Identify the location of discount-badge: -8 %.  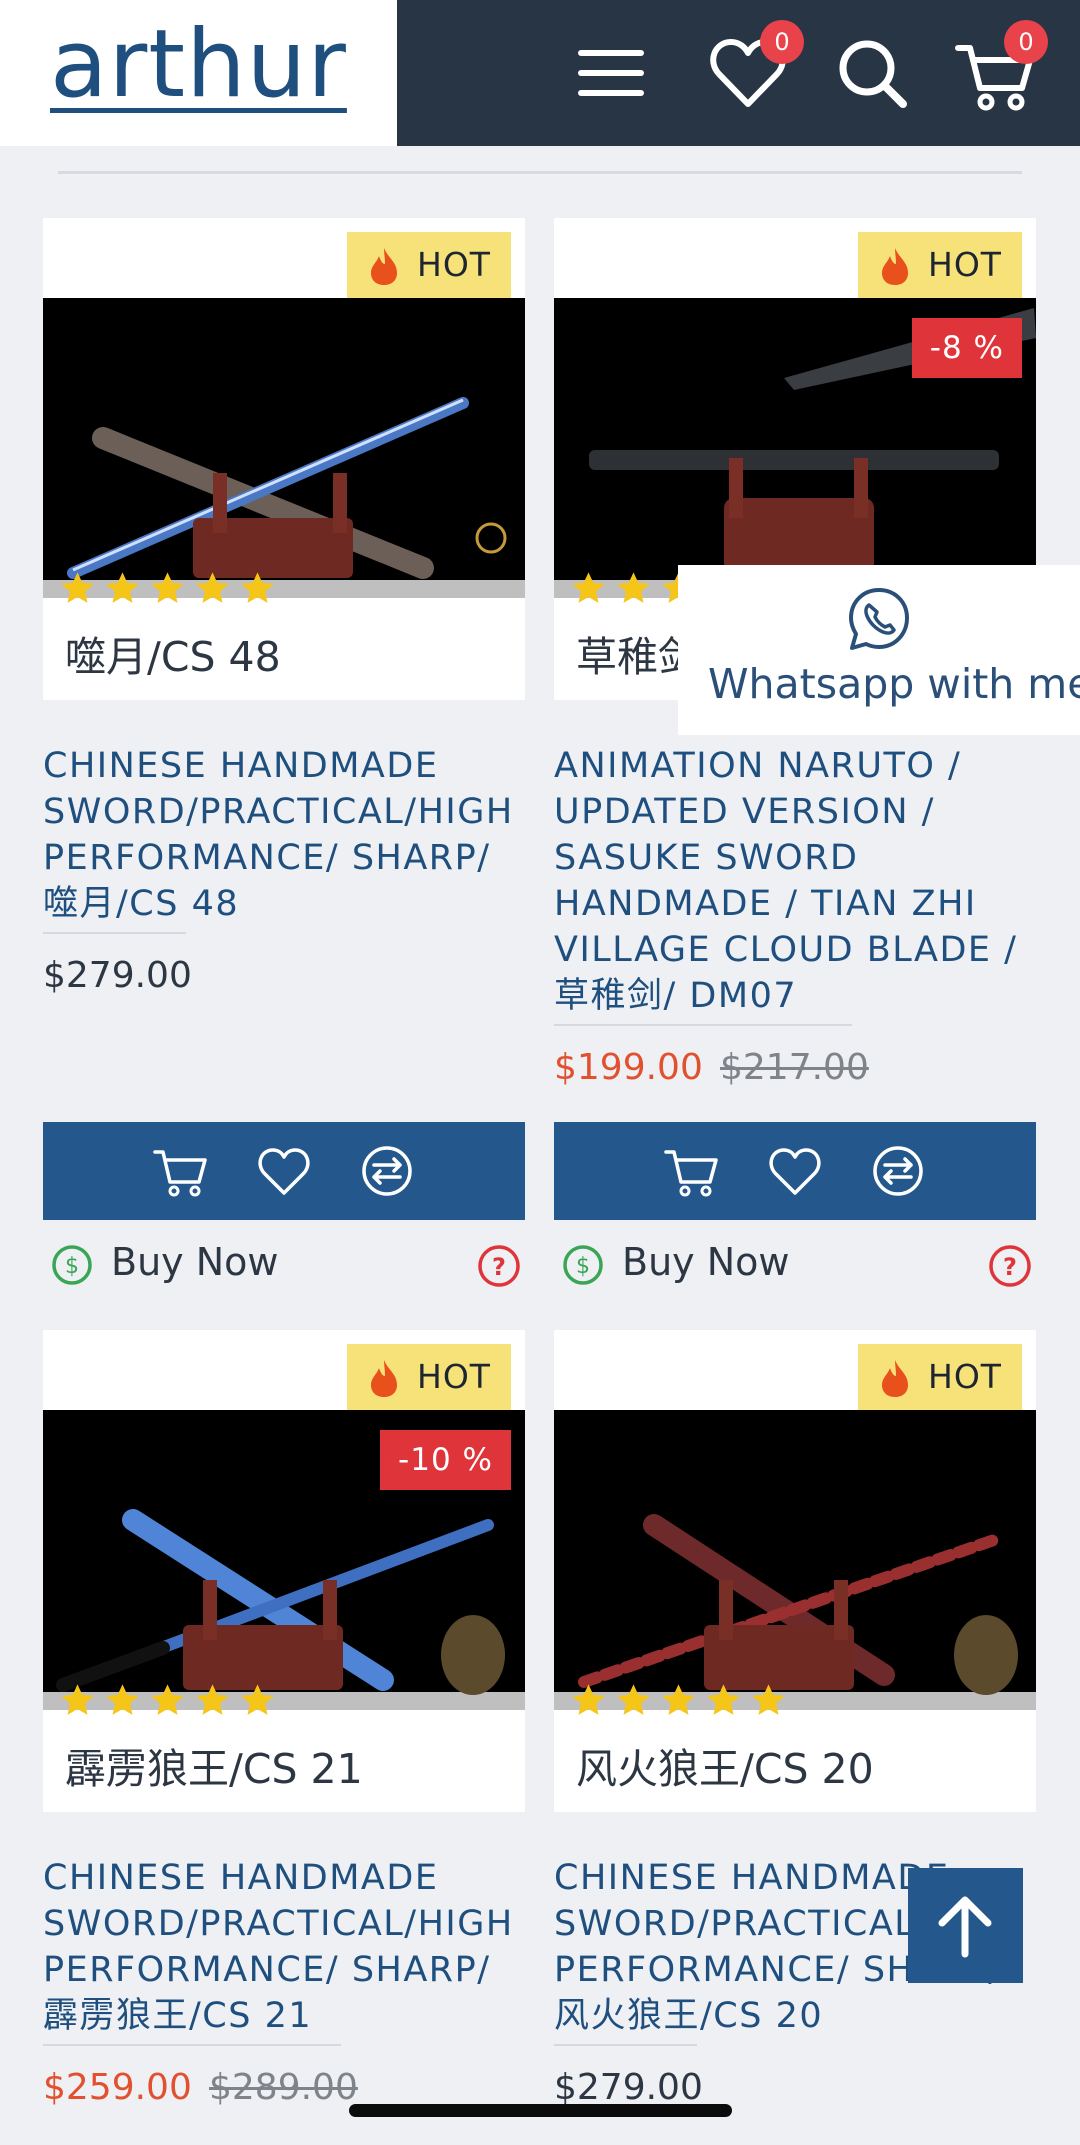
(966, 348).